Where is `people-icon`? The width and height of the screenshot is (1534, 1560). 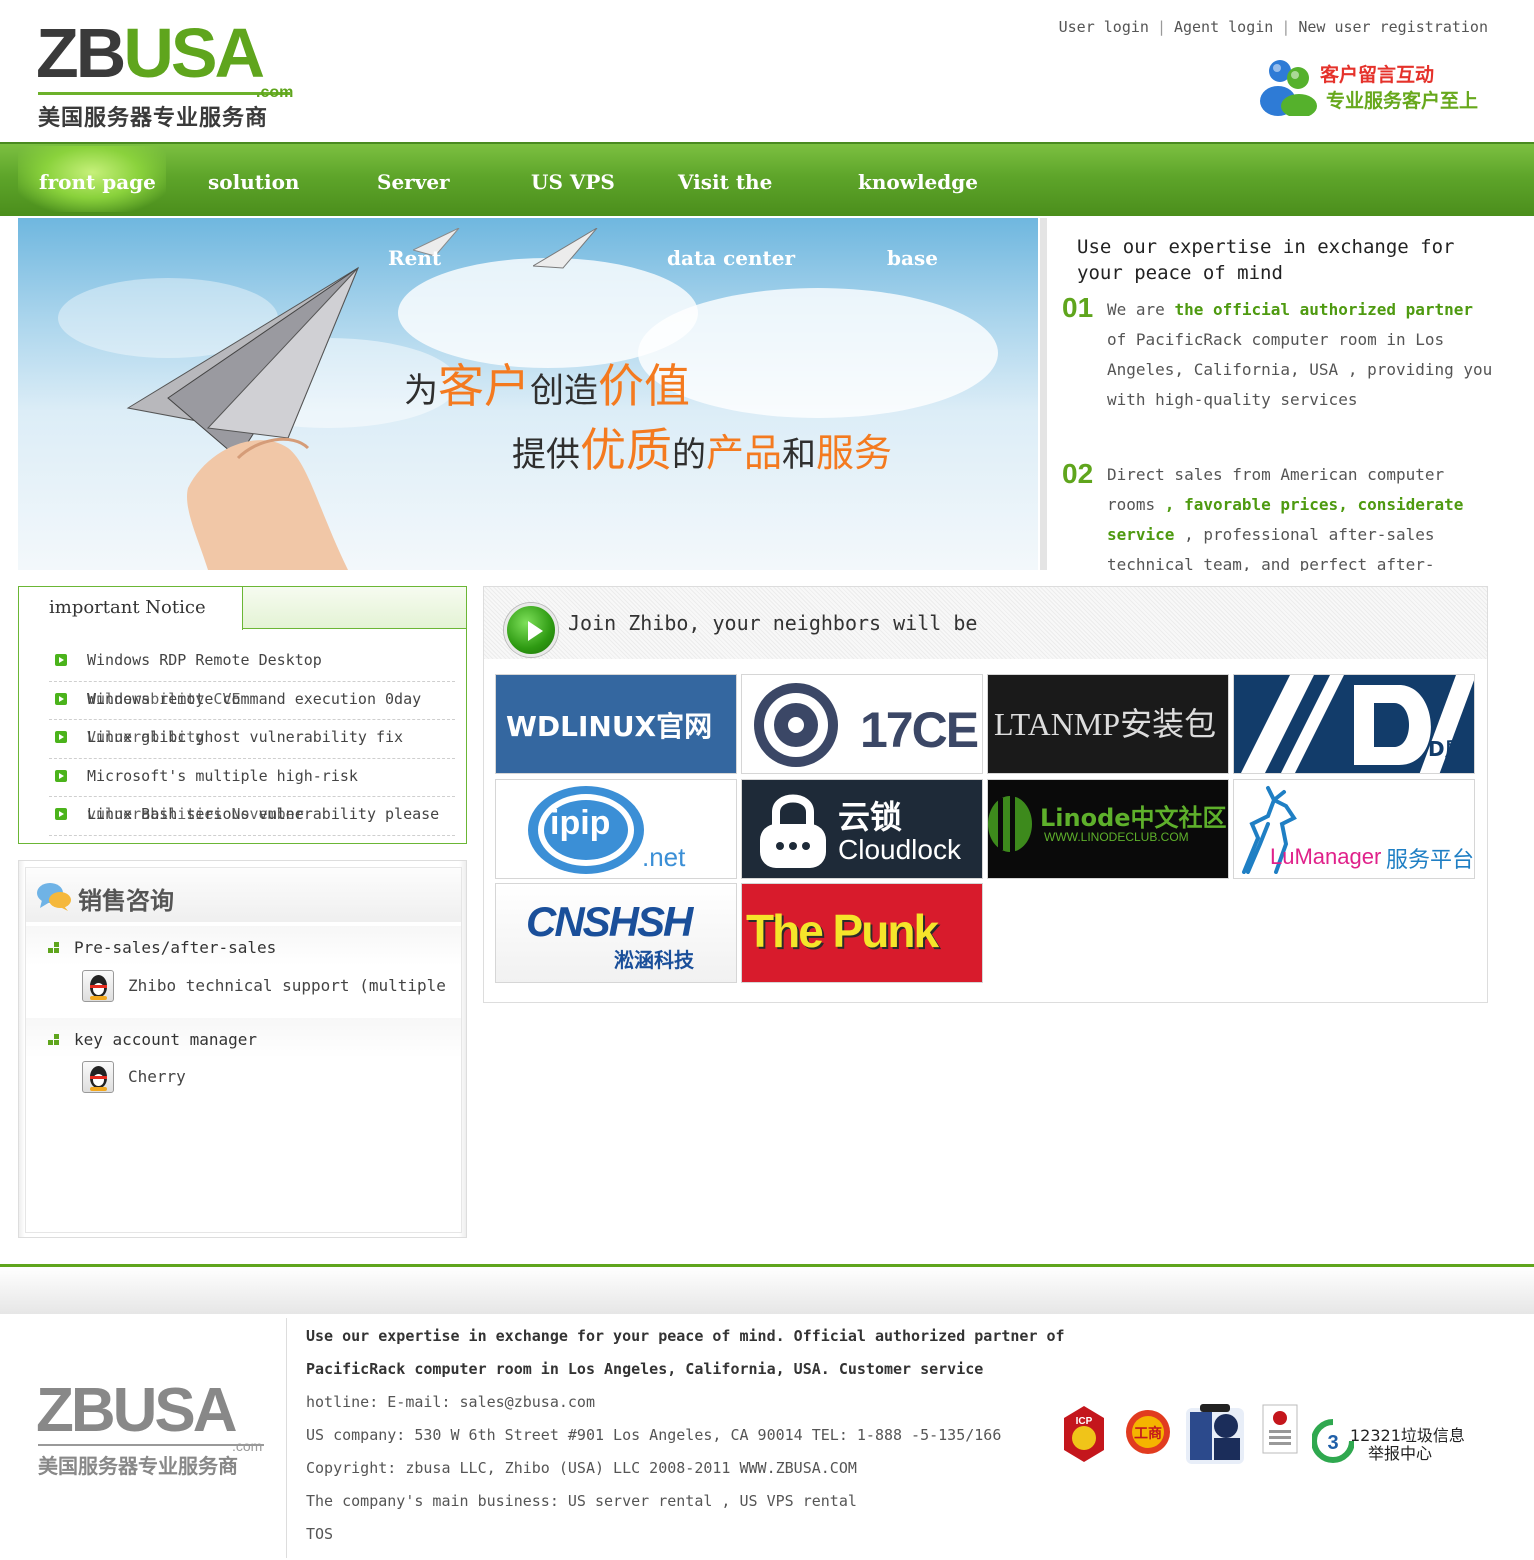 people-icon is located at coordinates (1288, 88).